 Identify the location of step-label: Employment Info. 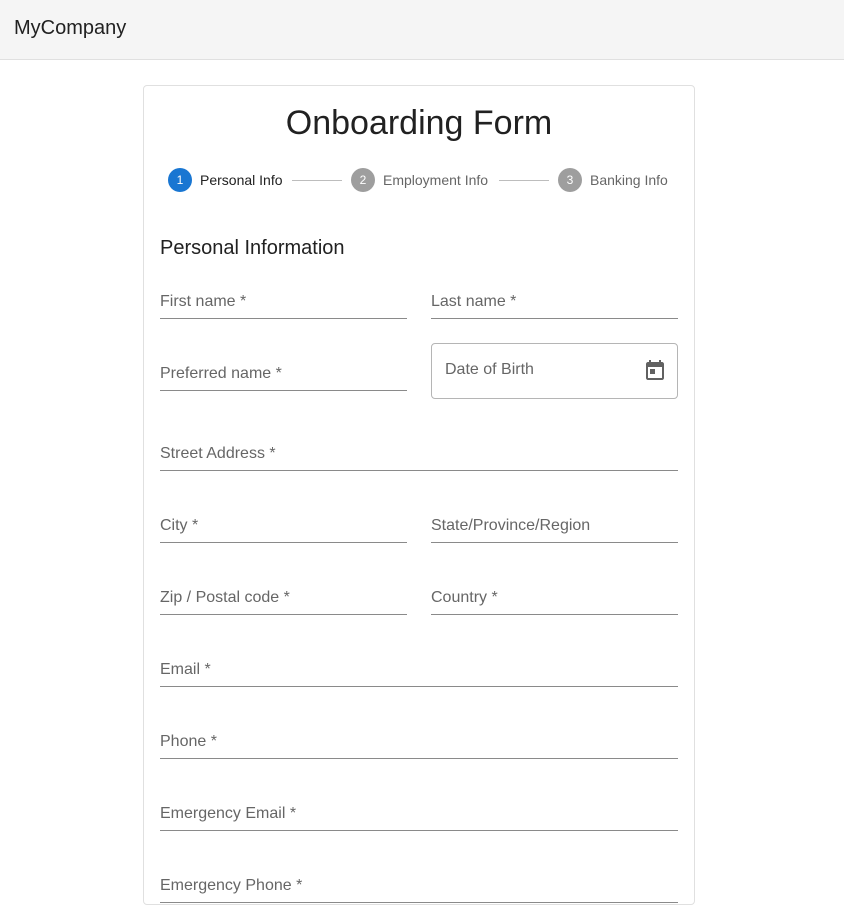
(436, 180).